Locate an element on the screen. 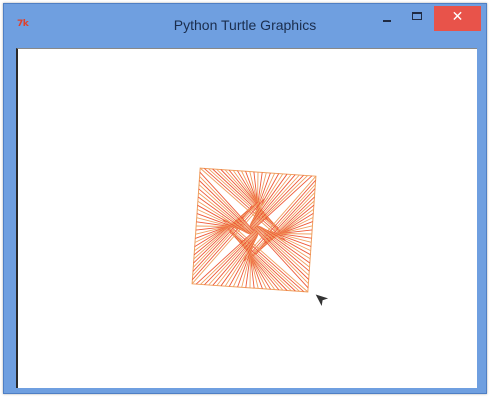 The height and width of the screenshot is (397, 490). turtle-drawing is located at coordinates (260, 237).